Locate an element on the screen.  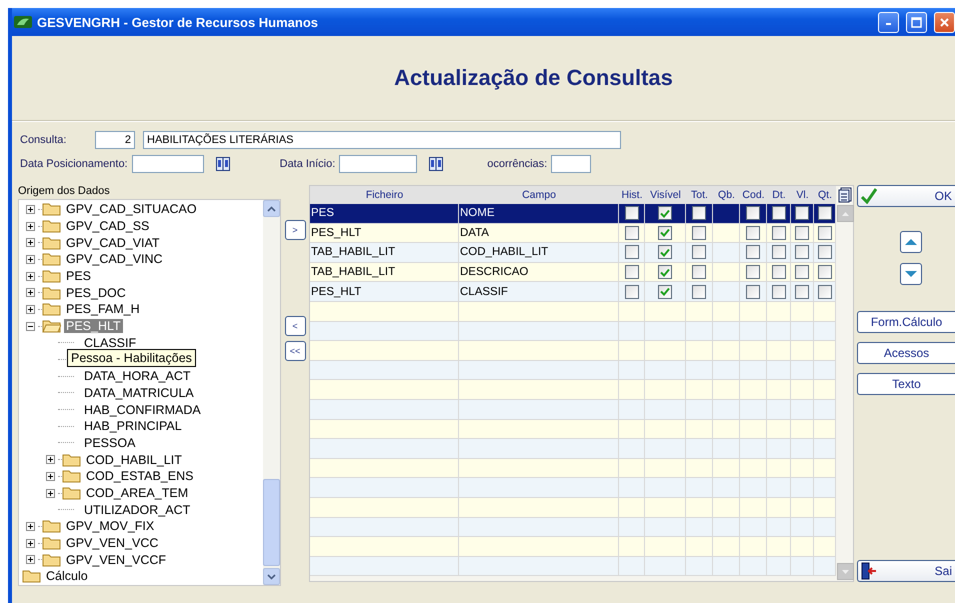
tree-item: PESSOA is located at coordinates (110, 443).